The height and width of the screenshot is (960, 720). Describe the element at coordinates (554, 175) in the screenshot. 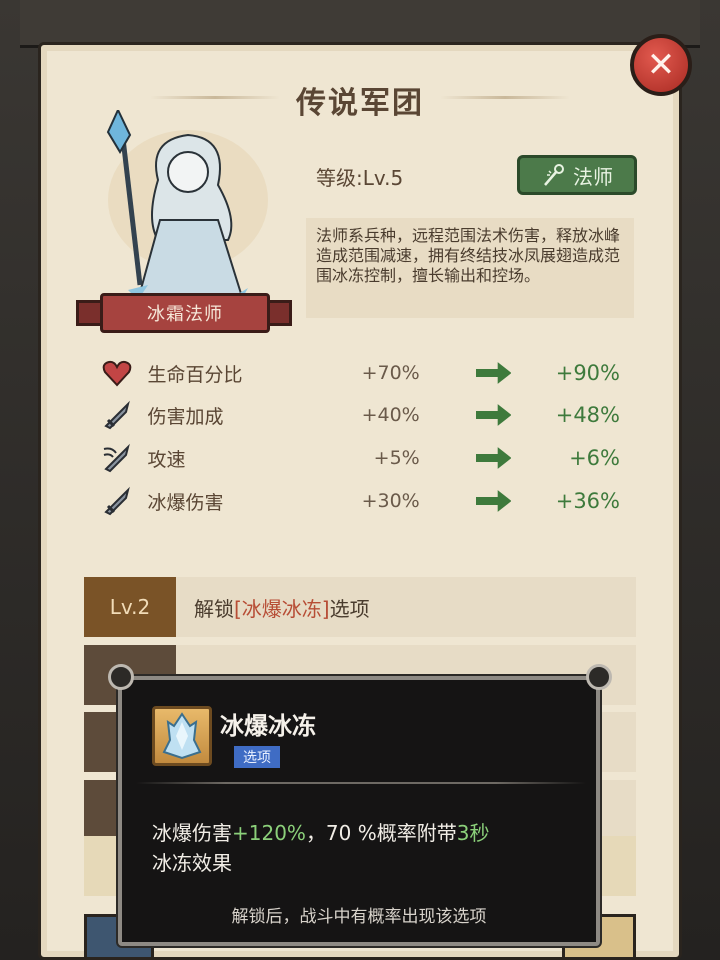

I see `staff-icon` at that location.